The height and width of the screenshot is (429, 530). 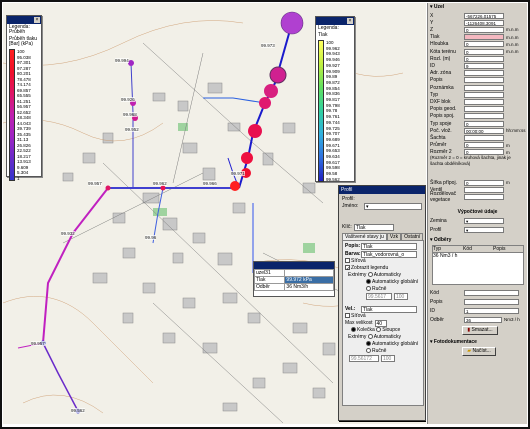 What do you see at coordinates (353, 330) in the screenshot?
I see `radio-kolecka` at bounding box center [353, 330].